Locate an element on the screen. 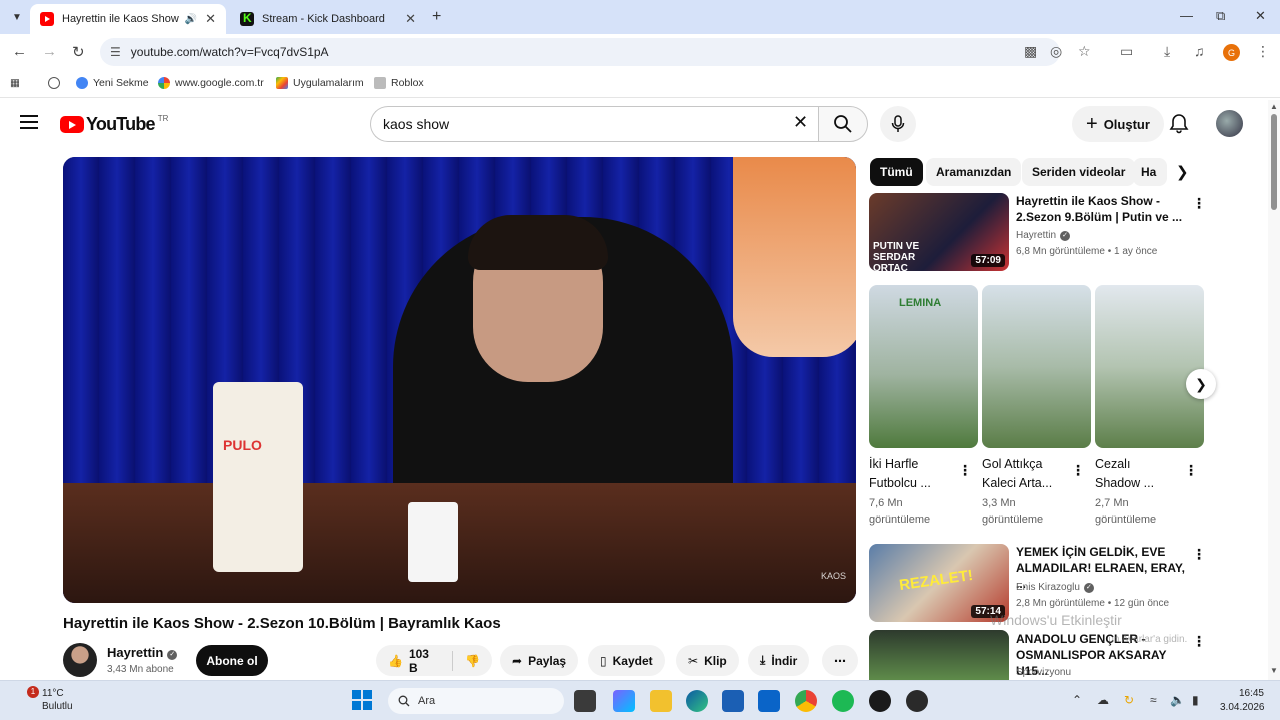  save-button: ▯ Kaydet is located at coordinates (626, 660).